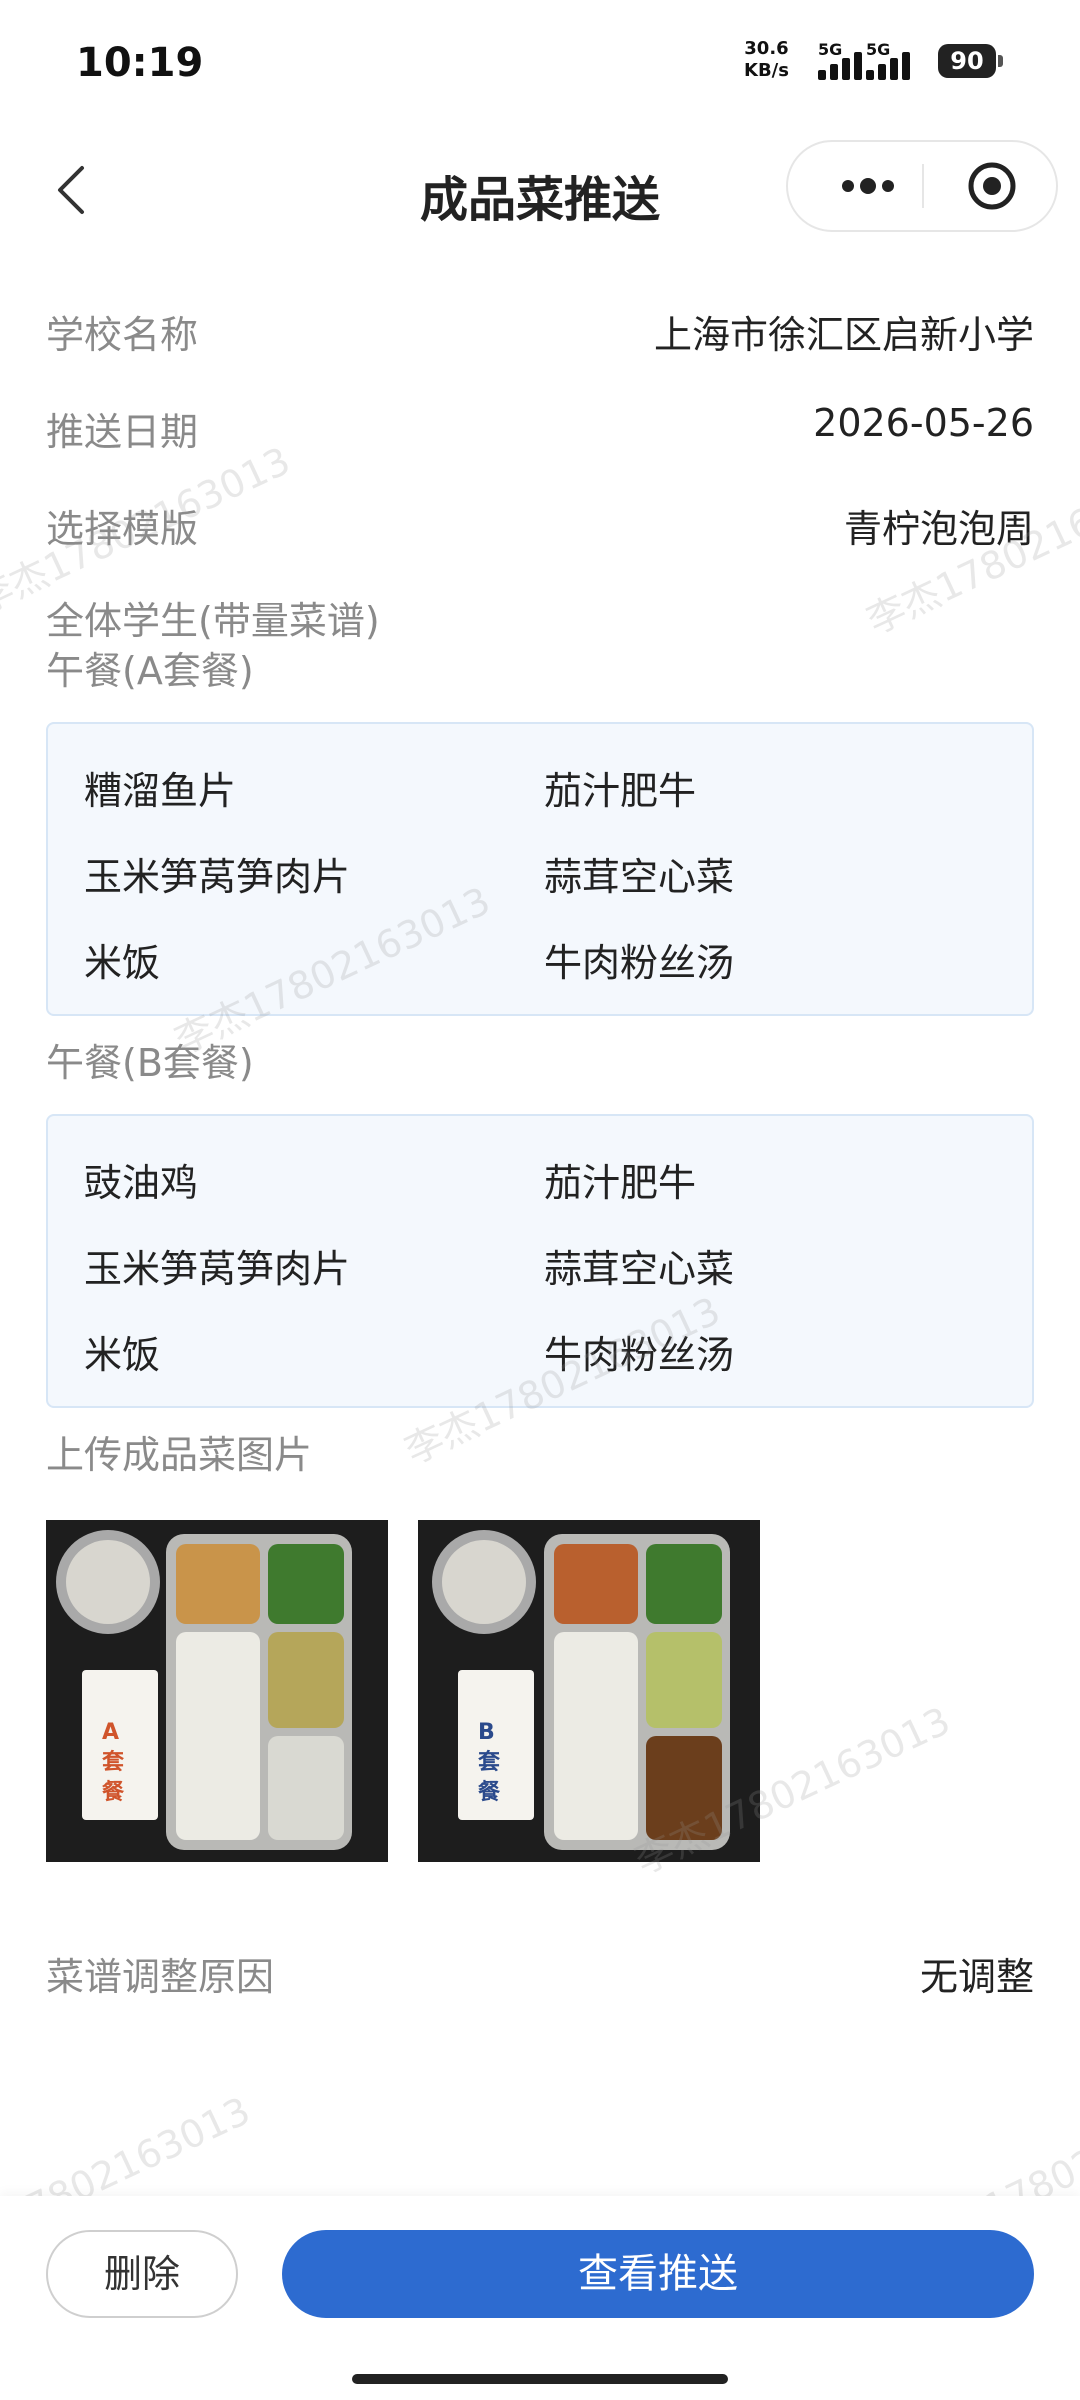  I want to click on bottom-action-bar: 删除 查看推送, so click(540, 2298).